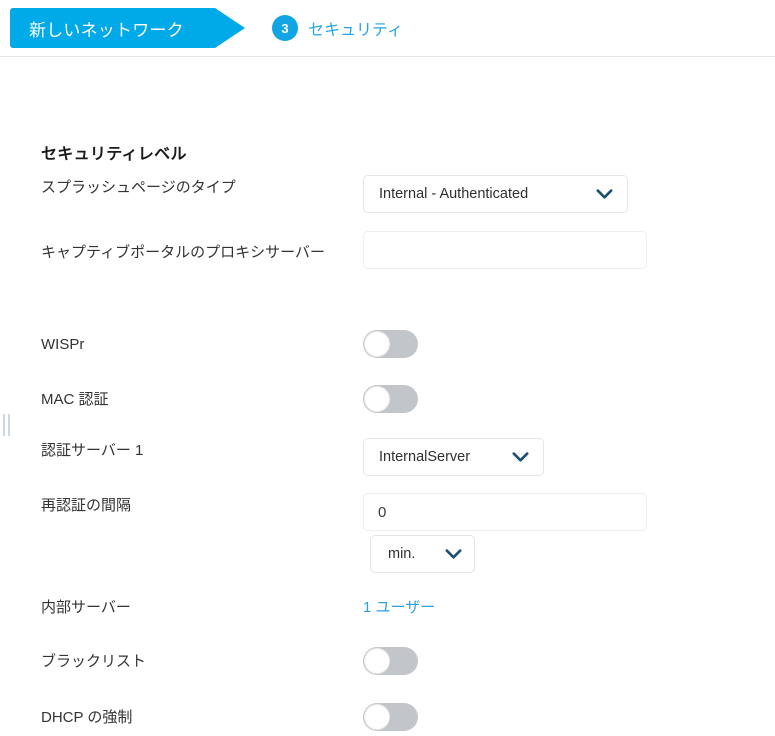  What do you see at coordinates (183, 252) in the screenshot?
I see `label-captive-portal-proxy: キャプティブポータルのプロキシサーバー` at bounding box center [183, 252].